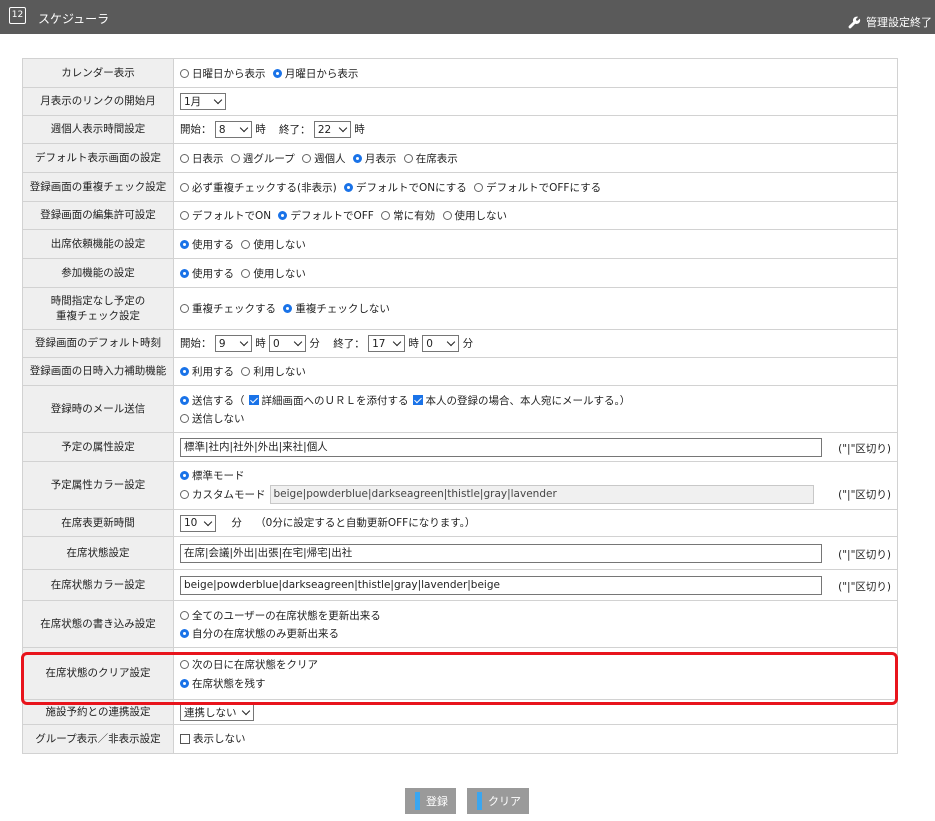  Describe the element at coordinates (521, 400) in the screenshot. I see `checkbox-self-mail: 本人の登録の場合、本人宛にメールする。）` at that location.